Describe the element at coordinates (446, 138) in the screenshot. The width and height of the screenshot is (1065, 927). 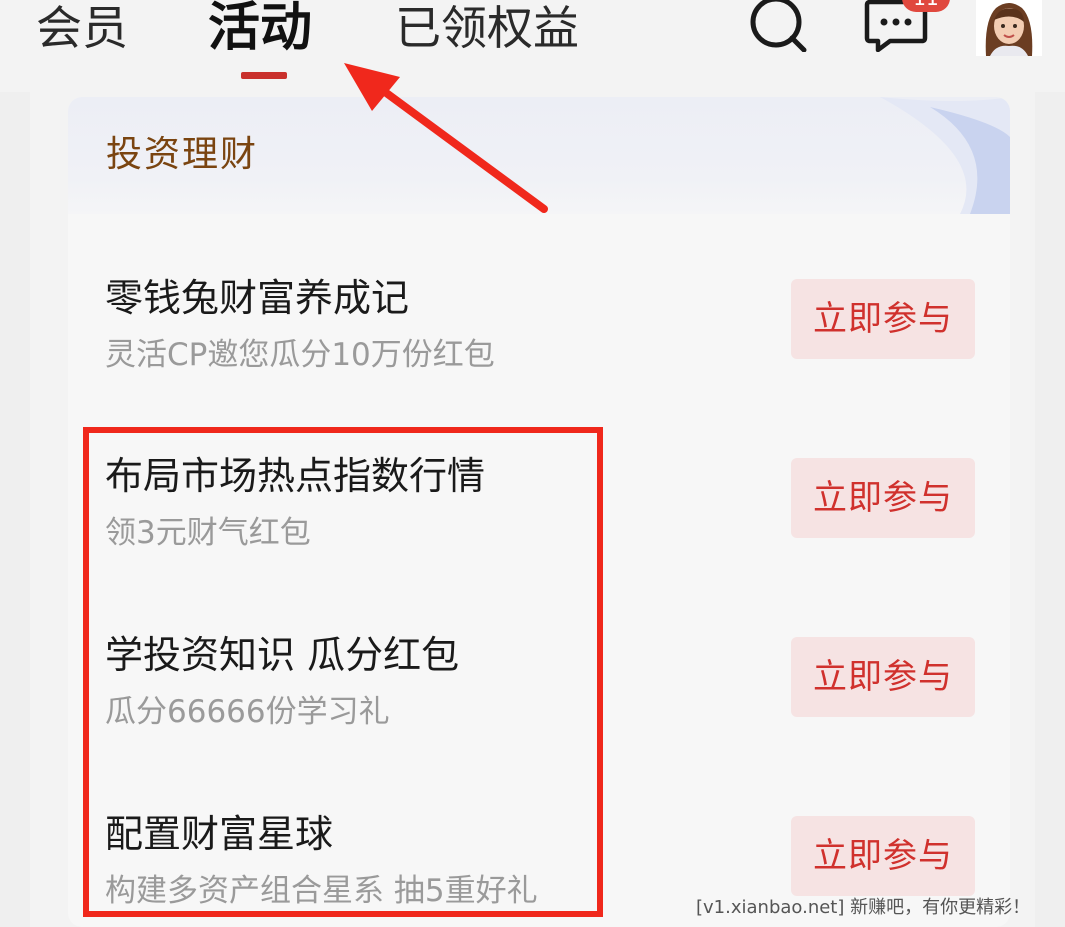
I see `annotation-arrow` at that location.